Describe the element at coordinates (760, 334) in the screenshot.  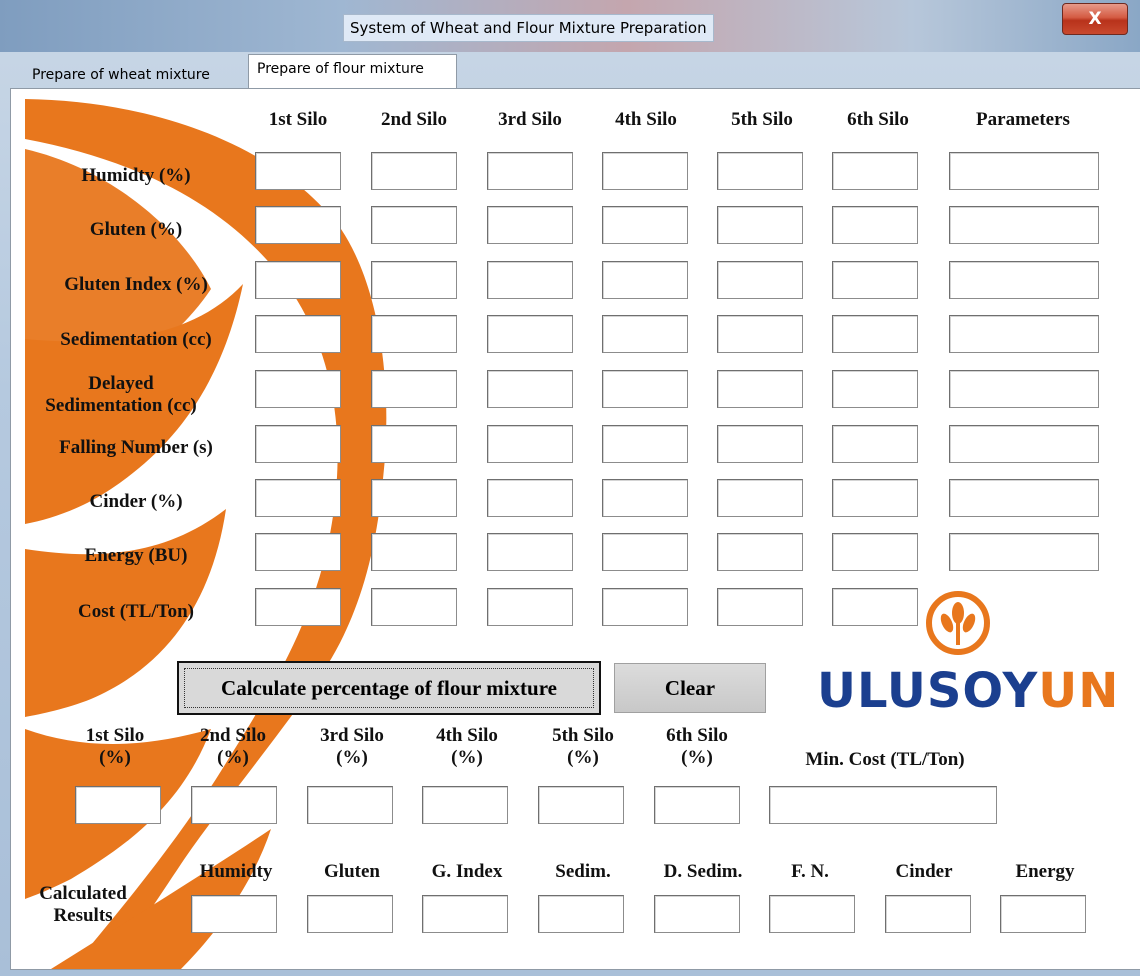
I see `silo5-sedimentation-input` at that location.